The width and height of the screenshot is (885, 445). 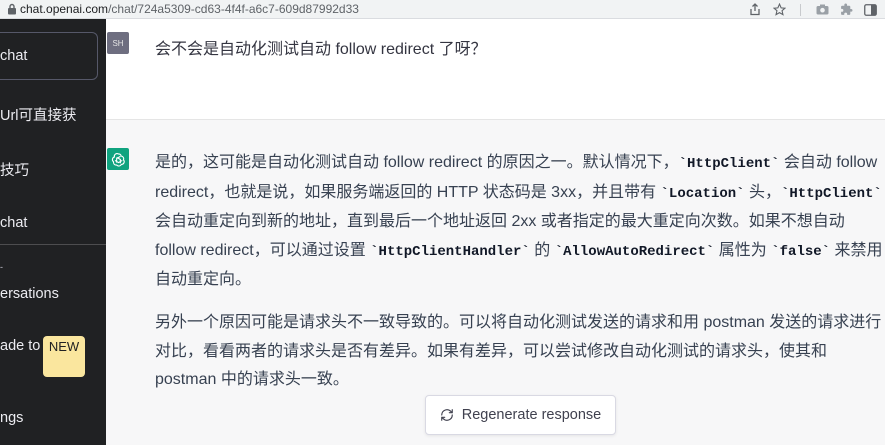 What do you see at coordinates (447, 415) in the screenshot?
I see `refresh-icon` at bounding box center [447, 415].